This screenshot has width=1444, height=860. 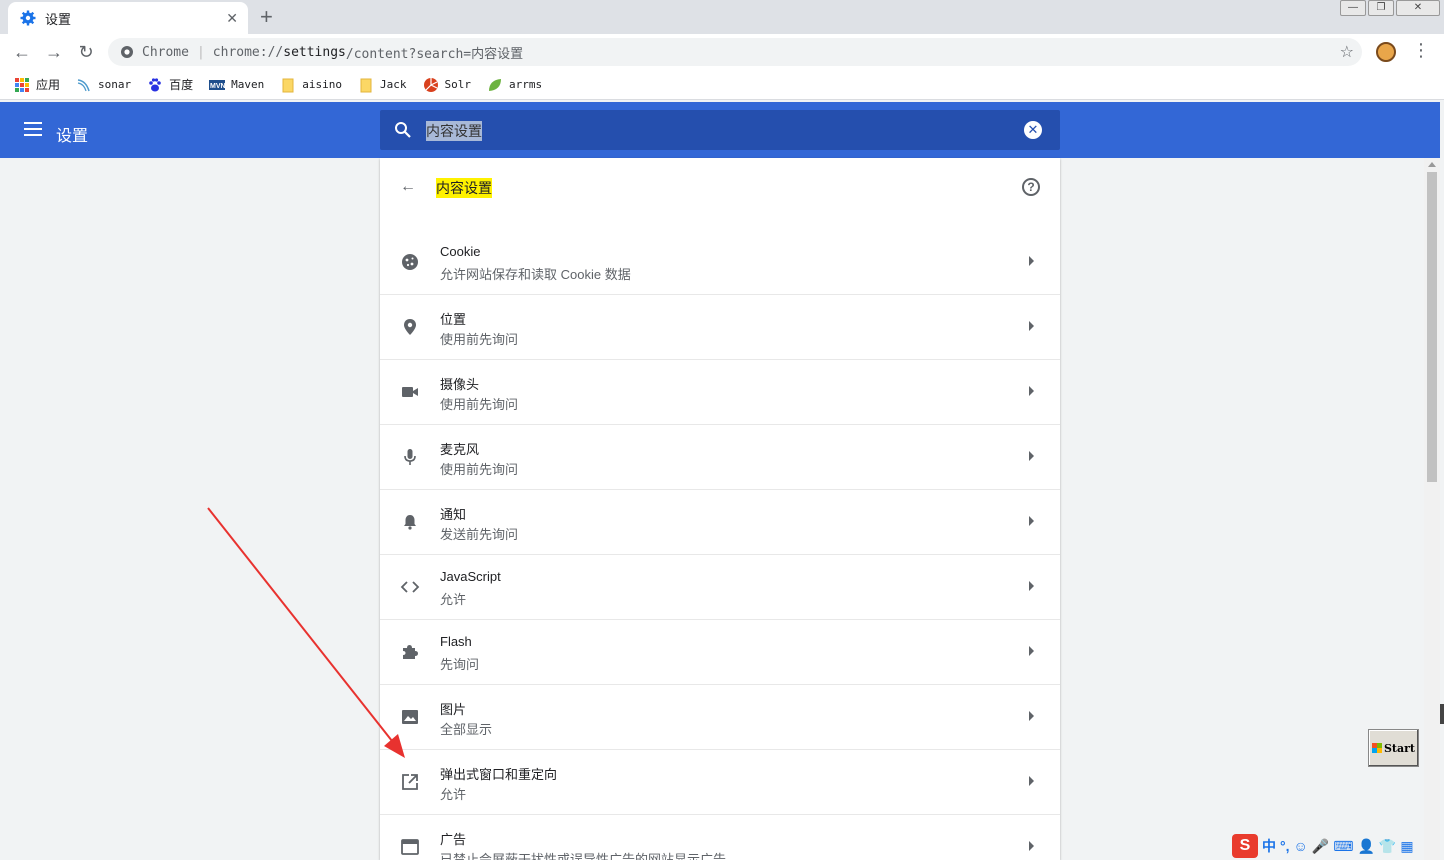 What do you see at coordinates (583, 856) in the screenshot?
I see `setting-subtitle: 已禁止会屏蔽干扰性或误导性广告的网站显示广告` at bounding box center [583, 856].